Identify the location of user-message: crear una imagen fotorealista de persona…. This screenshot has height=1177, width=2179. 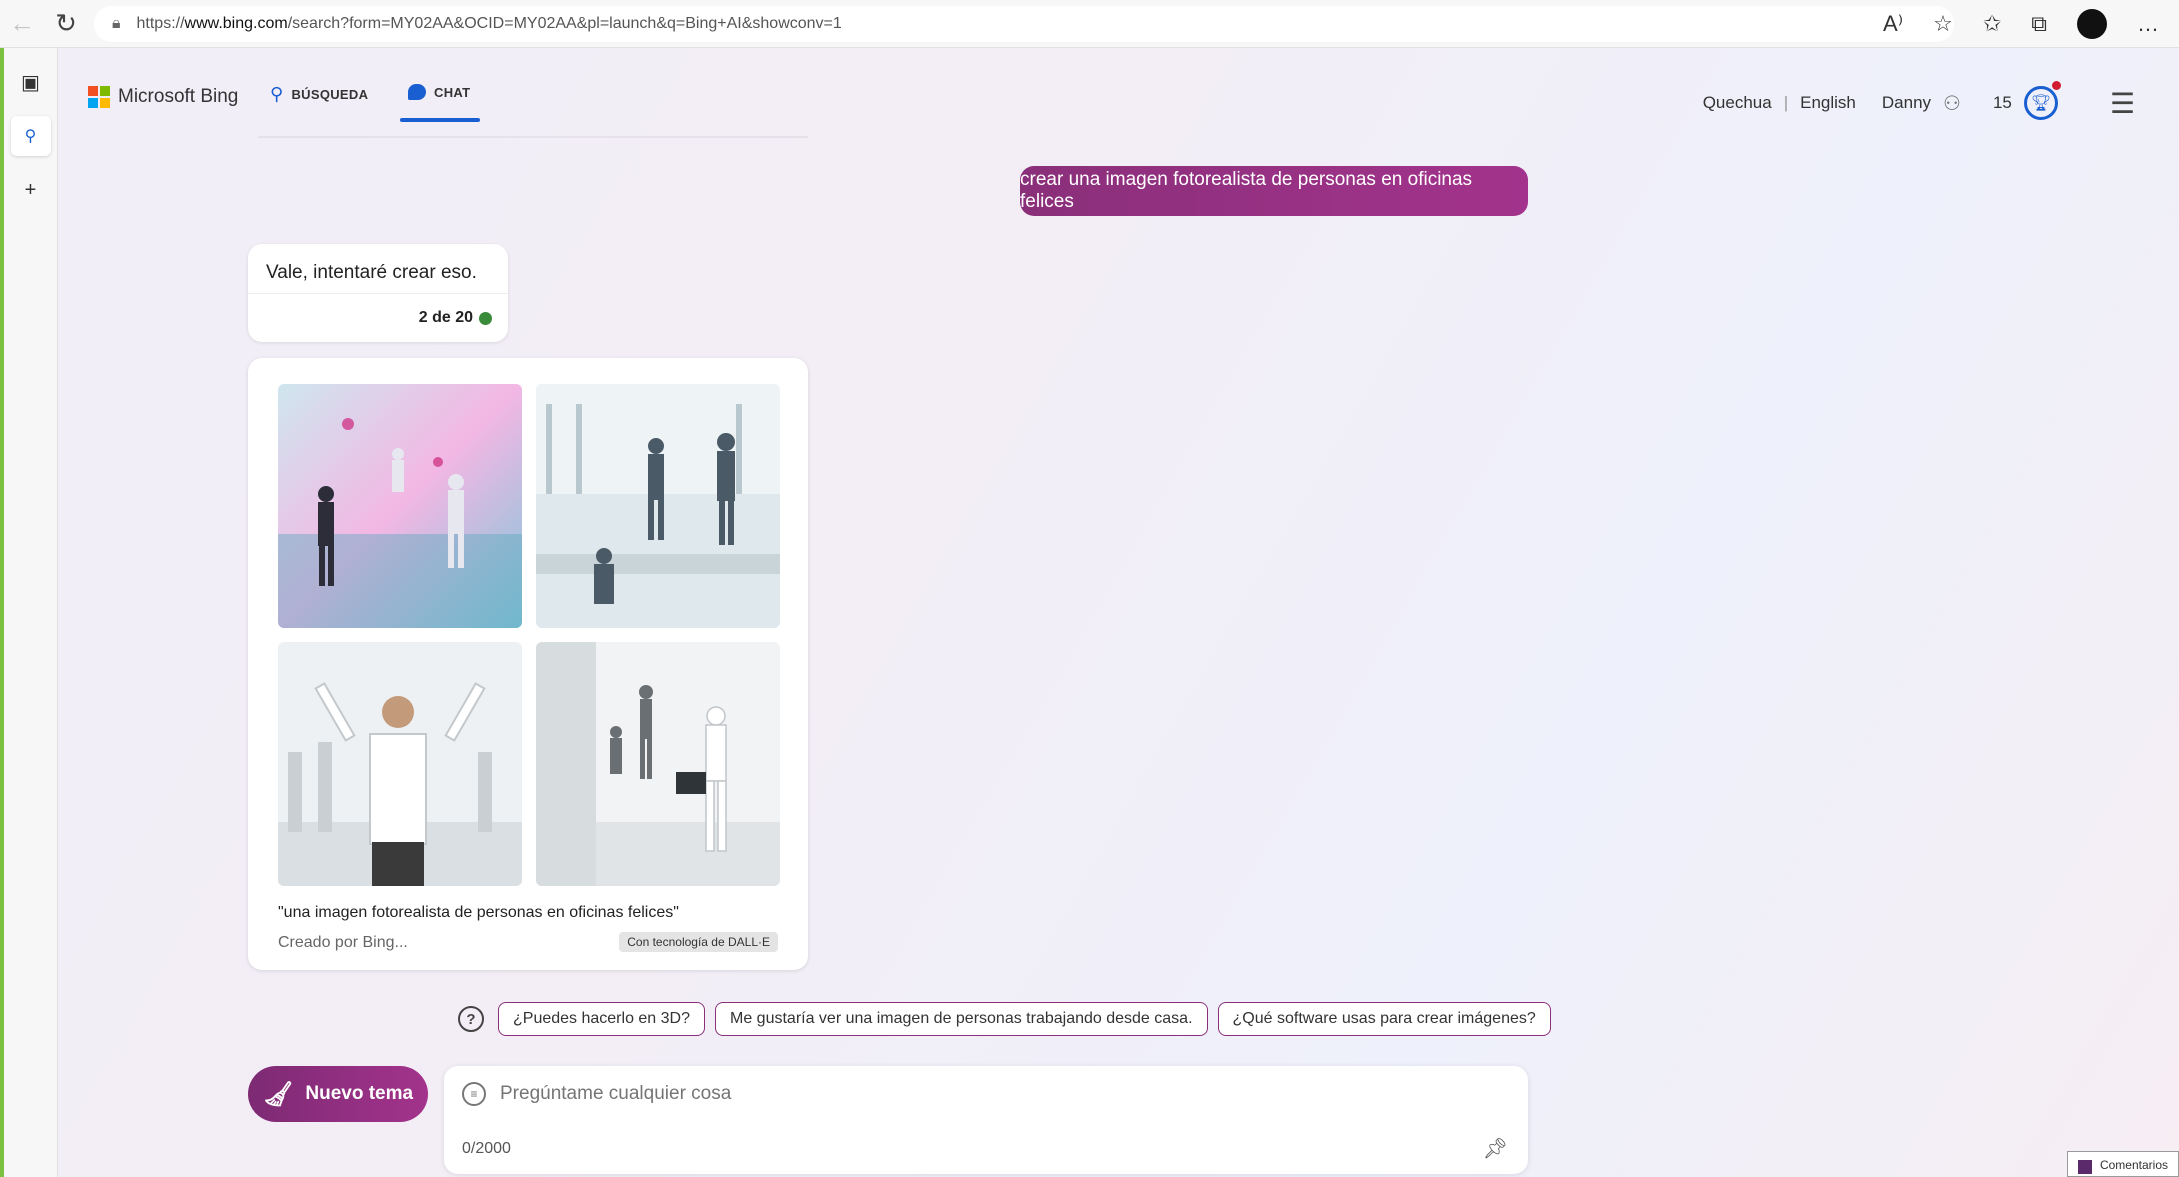
(1274, 191).